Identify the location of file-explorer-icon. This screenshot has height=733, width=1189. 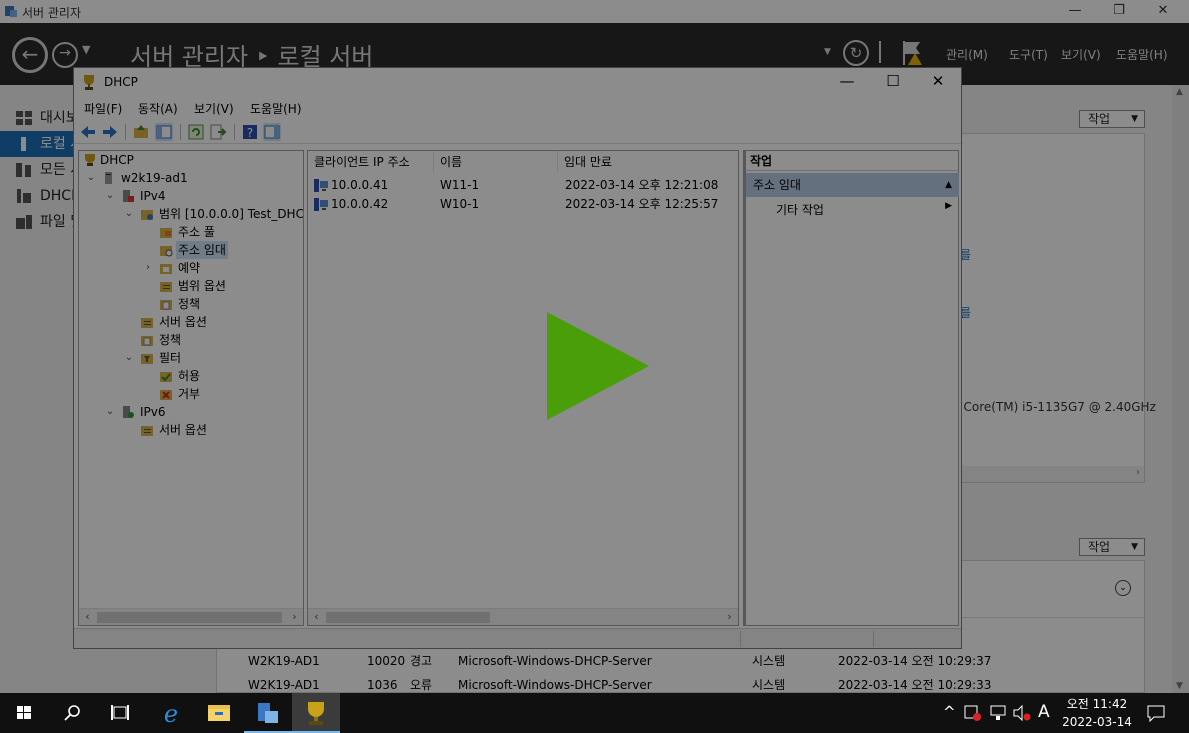
(220, 713).